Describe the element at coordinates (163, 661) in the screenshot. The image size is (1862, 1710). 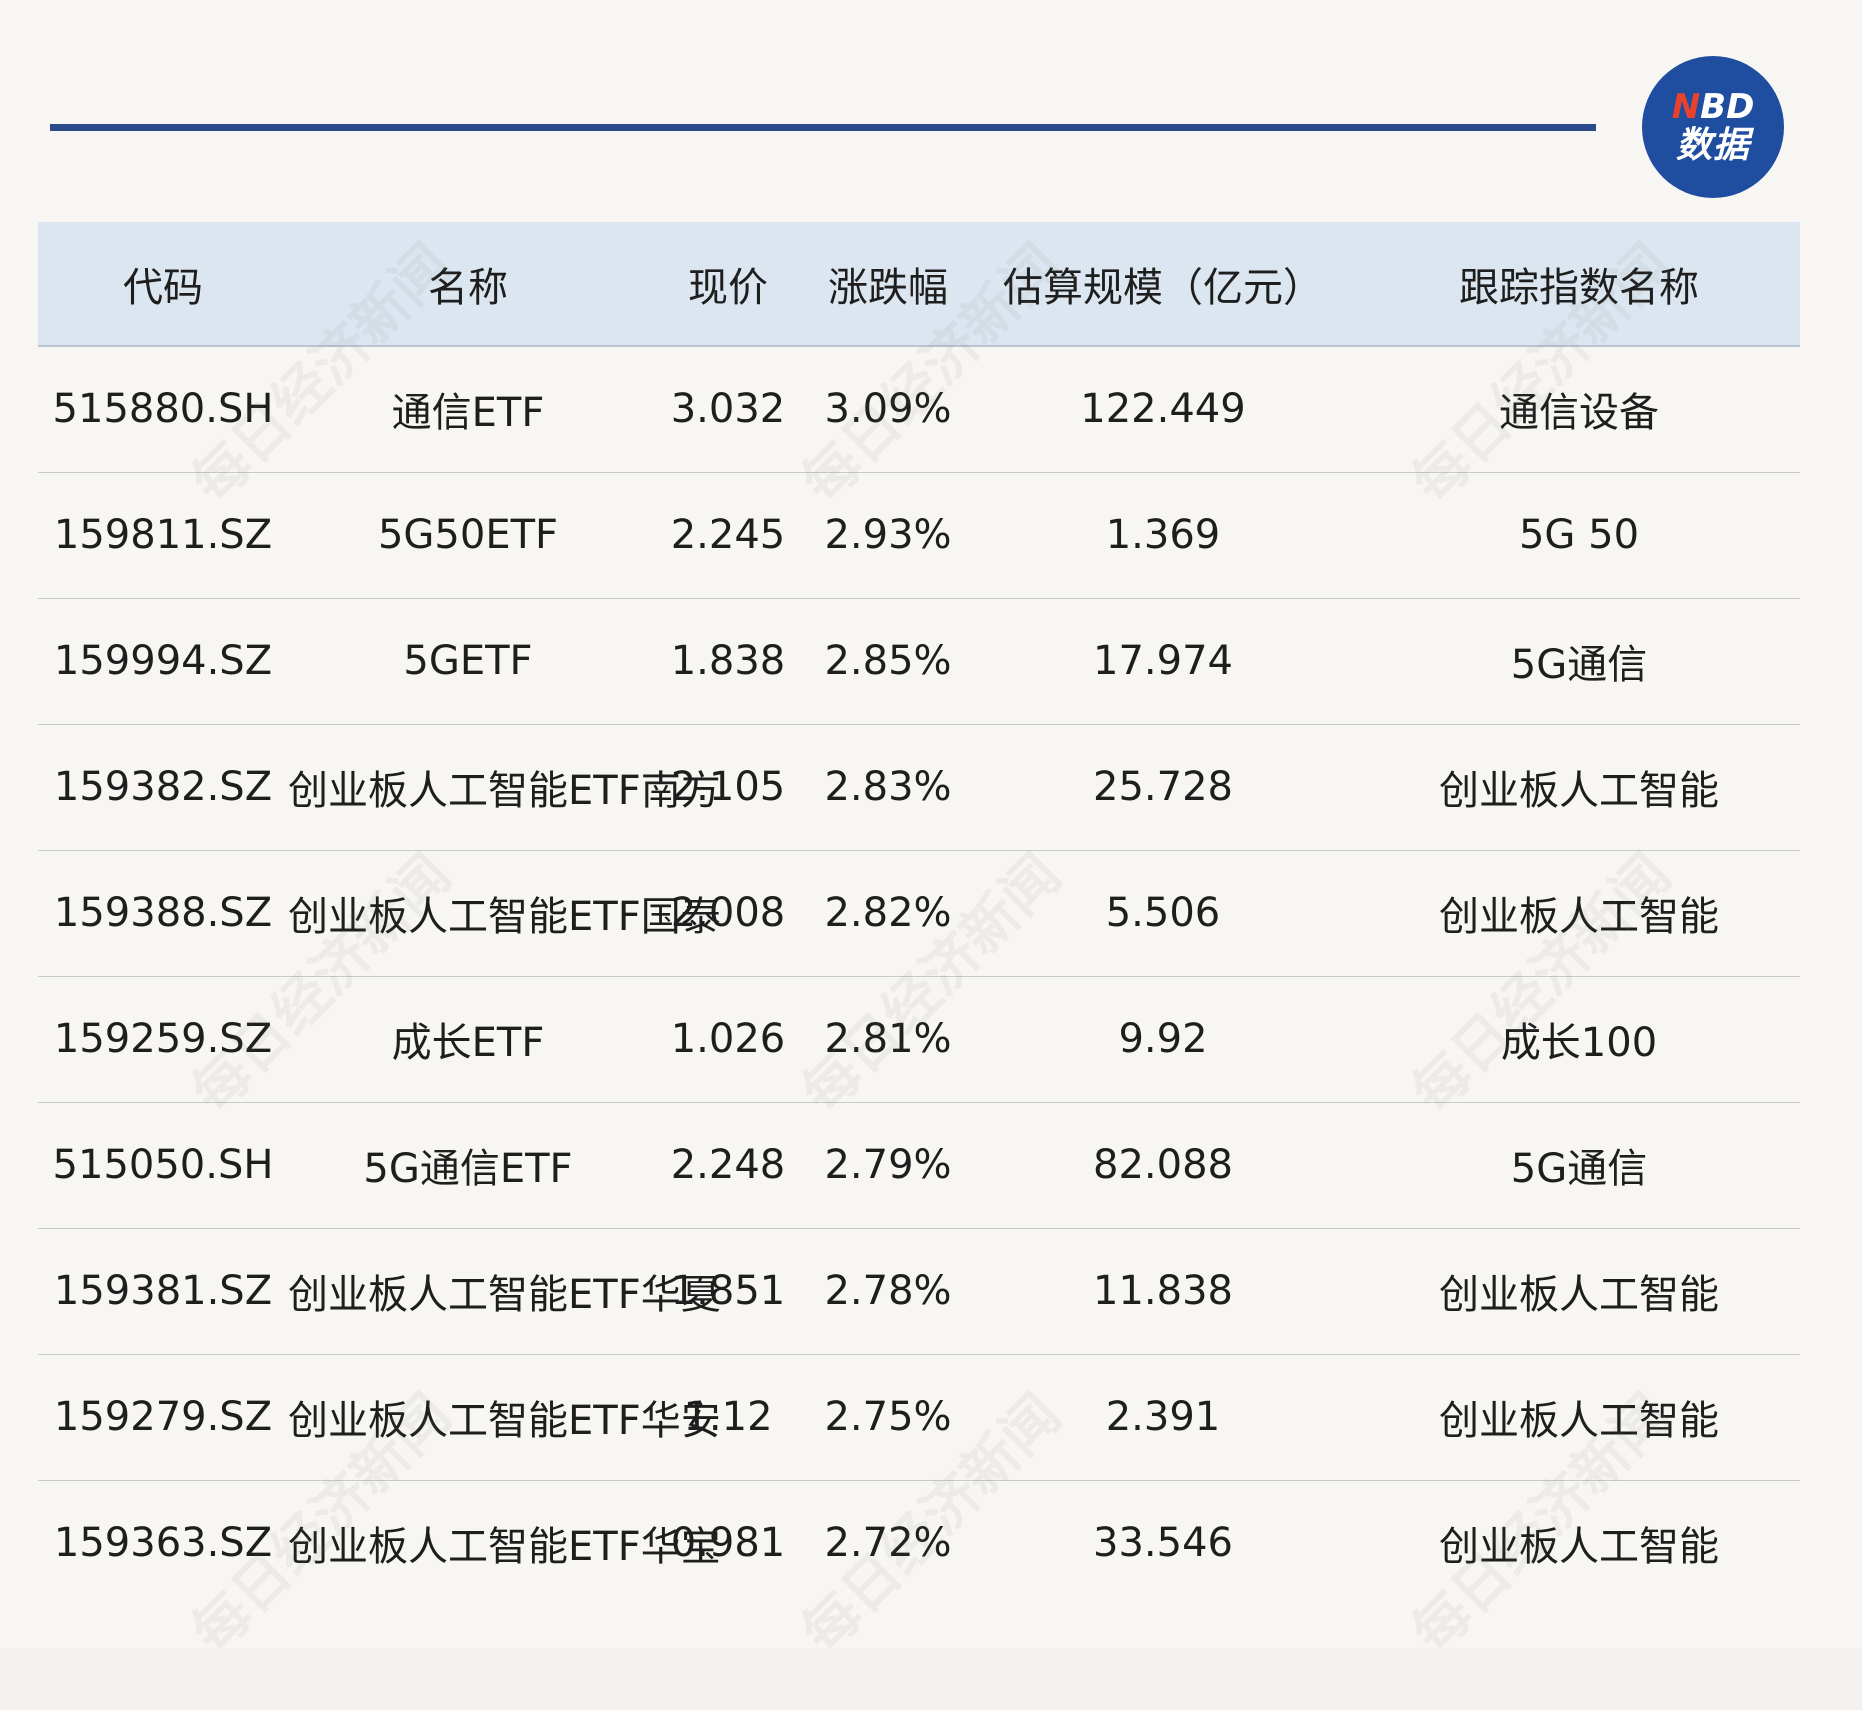
I see `cell-code: 159994.SZ` at that location.